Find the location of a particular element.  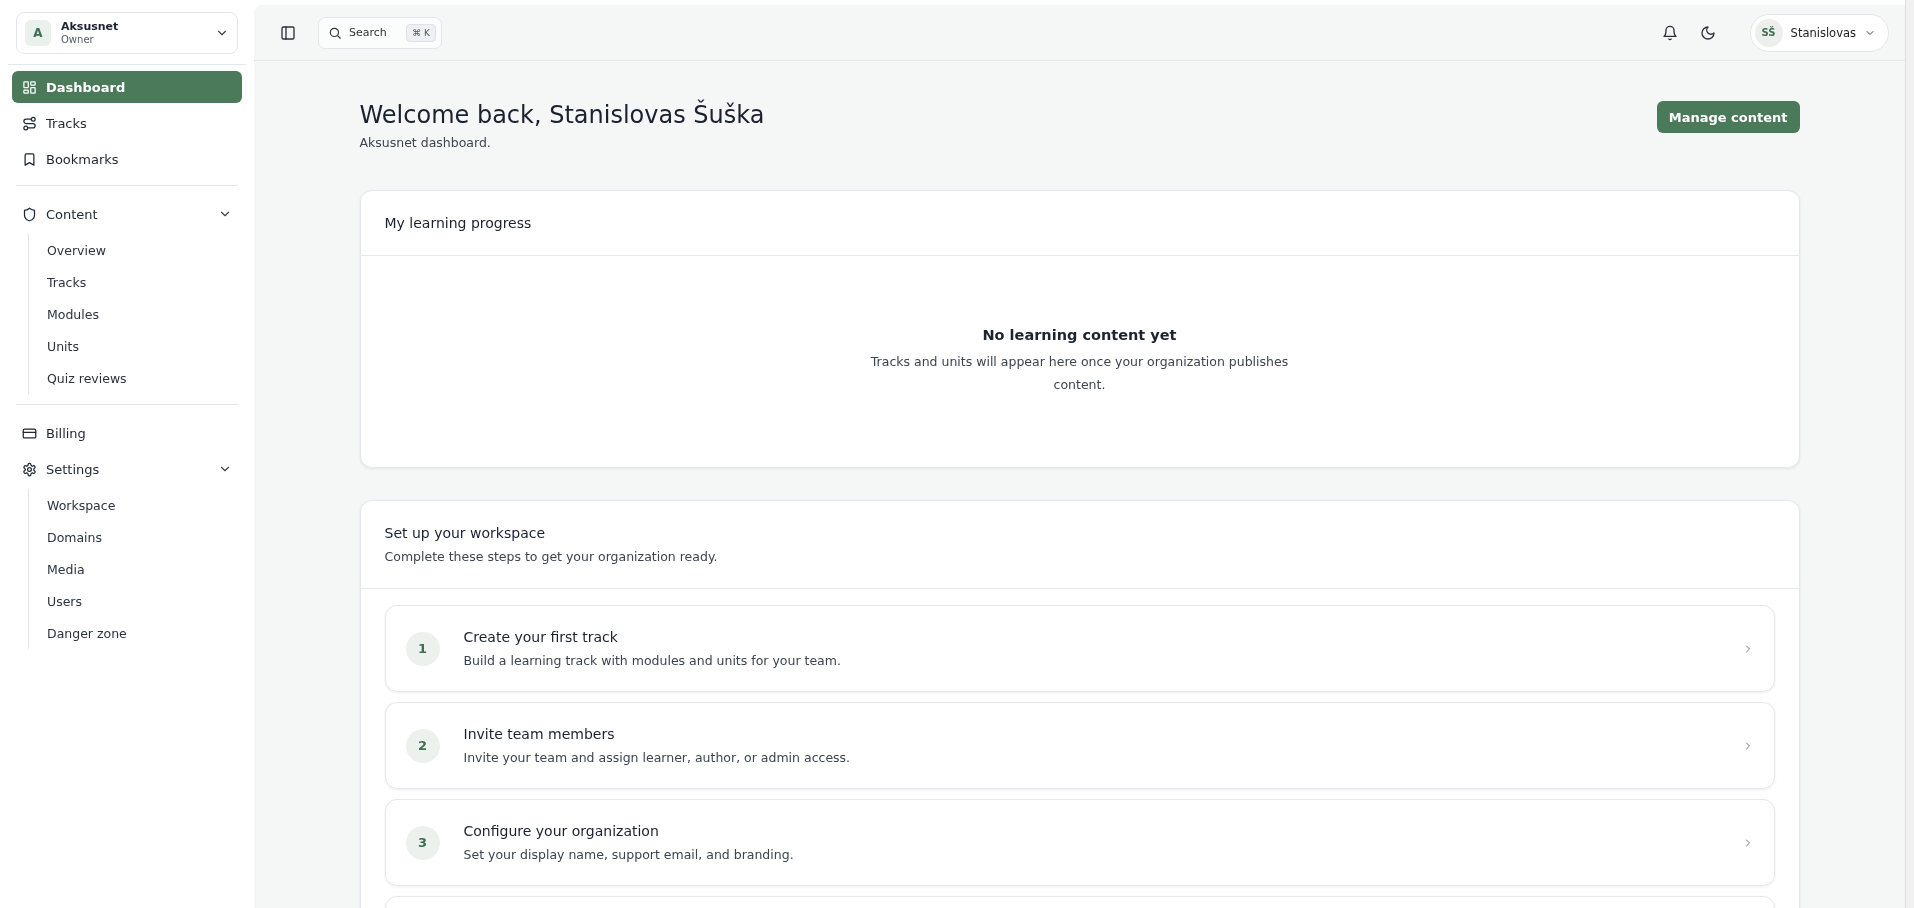

sidebar-item: Settings is located at coordinates (127, 469).